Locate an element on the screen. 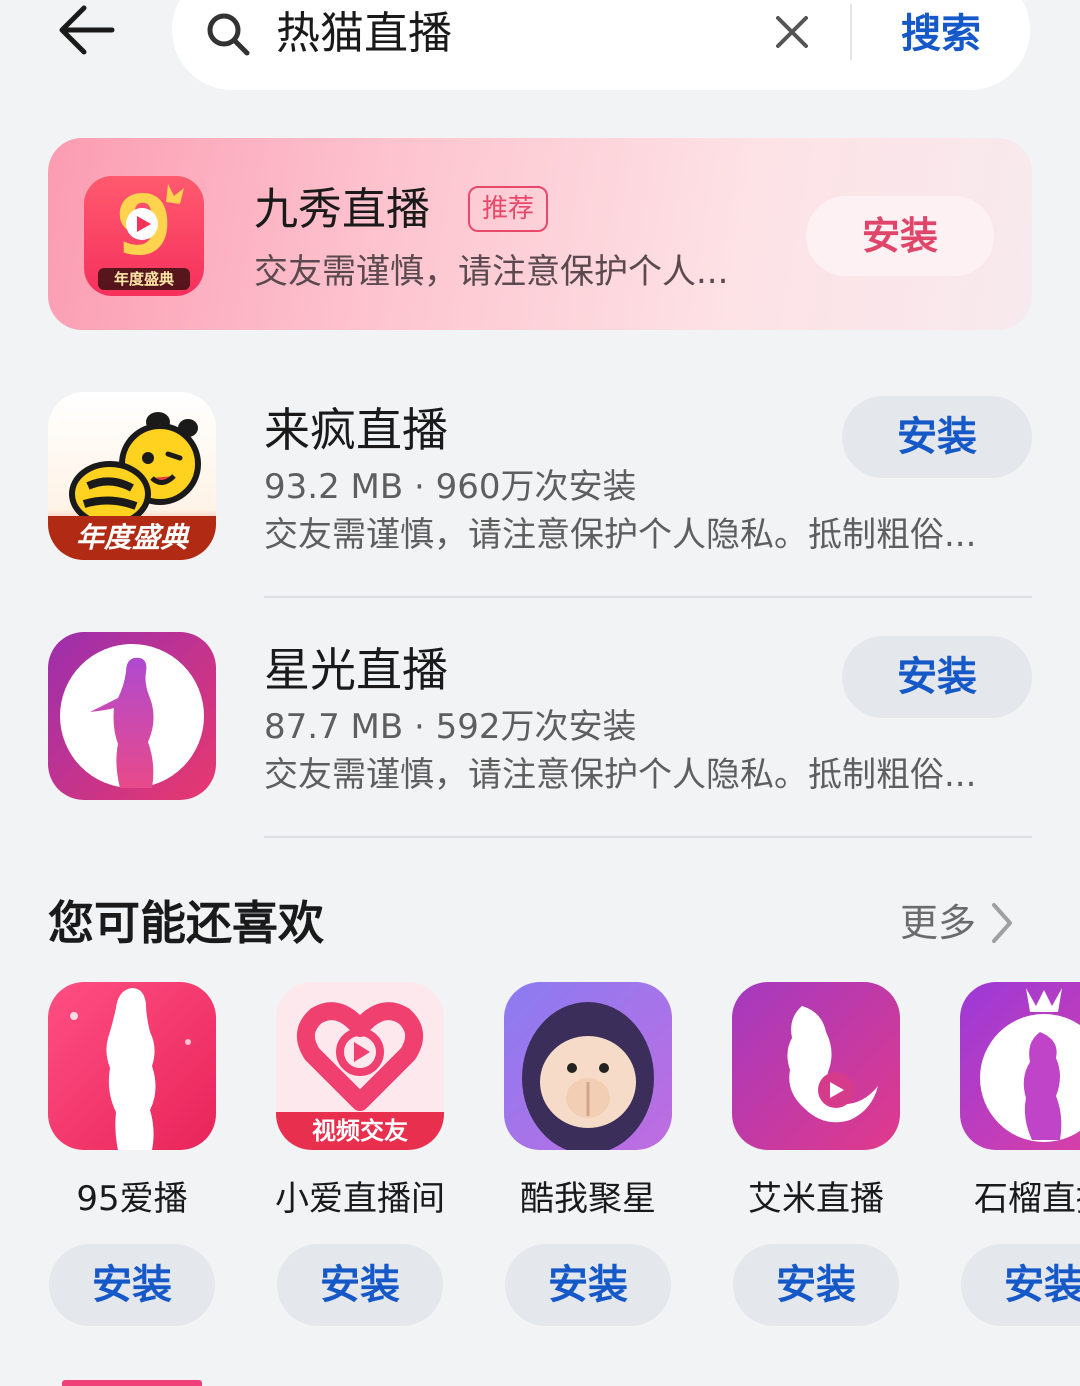 The height and width of the screenshot is (1386, 1080). rec-install-button-clip: 安装 is located at coordinates (1020, 1285).